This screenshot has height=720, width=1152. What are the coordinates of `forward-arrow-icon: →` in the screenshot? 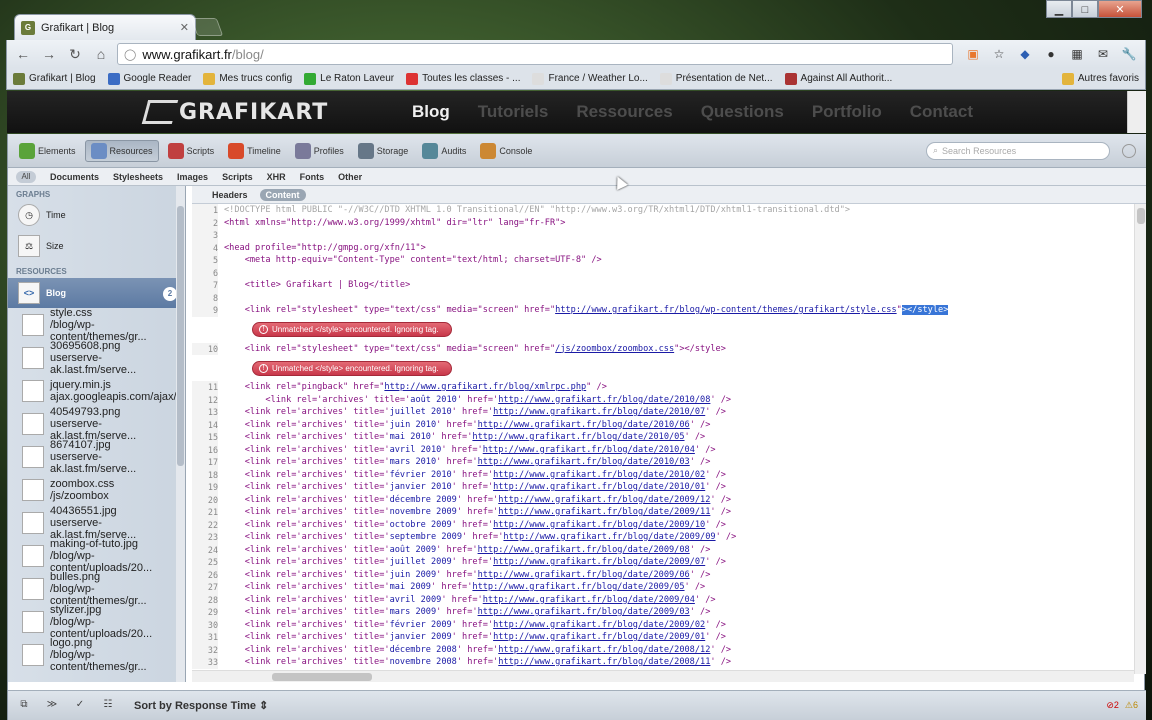 It's located at (49, 54).